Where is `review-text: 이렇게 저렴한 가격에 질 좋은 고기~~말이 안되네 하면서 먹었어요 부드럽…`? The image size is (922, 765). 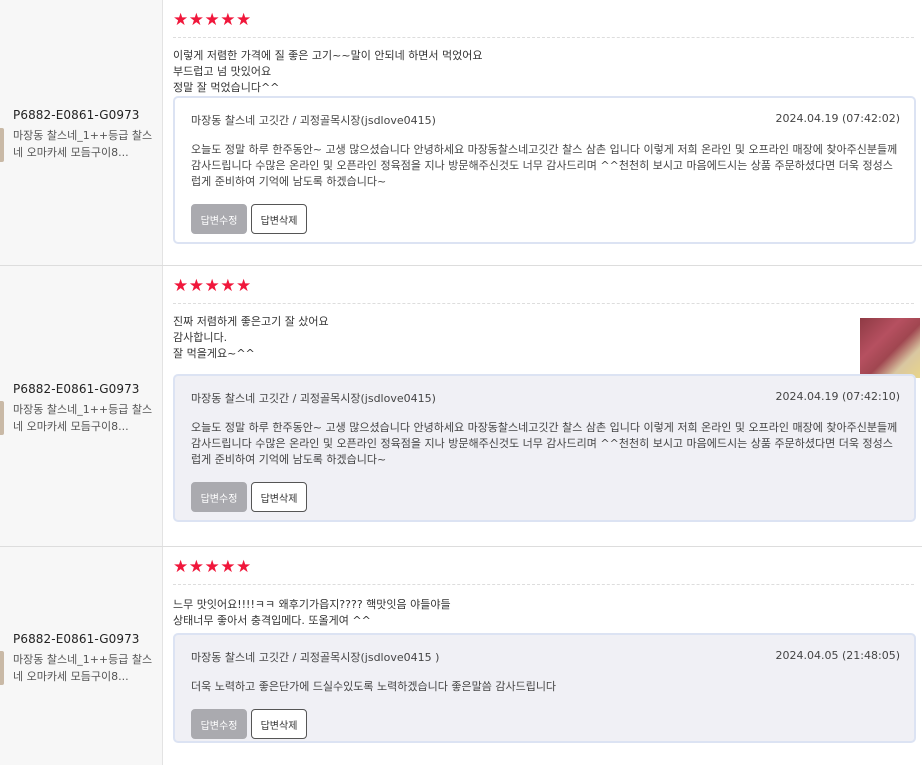 review-text: 이렇게 저렴한 가격에 질 좋은 고기~~말이 안되네 하면서 먹었어요 부드럽… is located at coordinates (328, 71).